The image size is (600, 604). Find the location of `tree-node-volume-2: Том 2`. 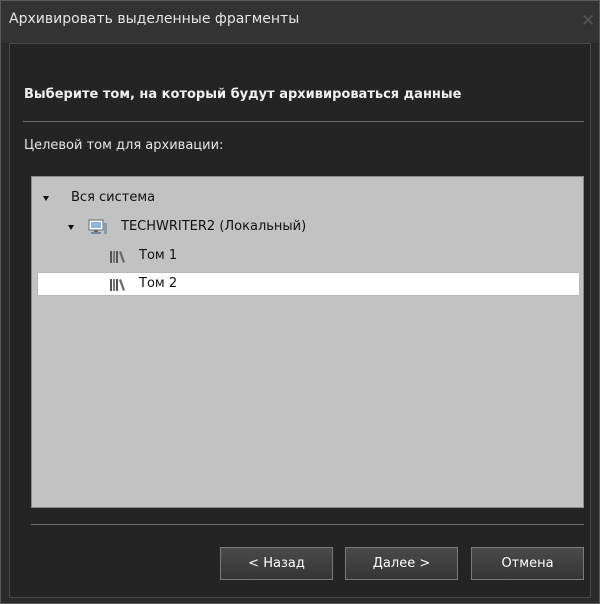

tree-node-volume-2: Том 2 is located at coordinates (308, 284).